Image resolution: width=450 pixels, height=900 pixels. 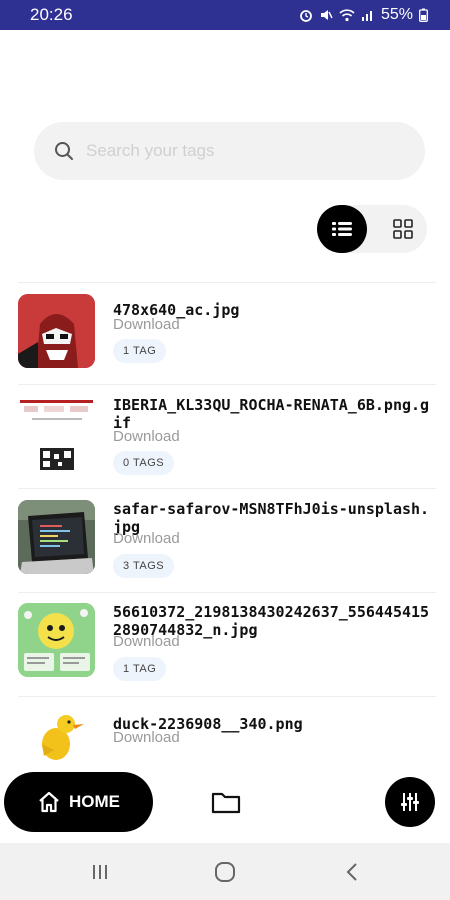 I want to click on recent-apps-icon, so click(x=100, y=872).